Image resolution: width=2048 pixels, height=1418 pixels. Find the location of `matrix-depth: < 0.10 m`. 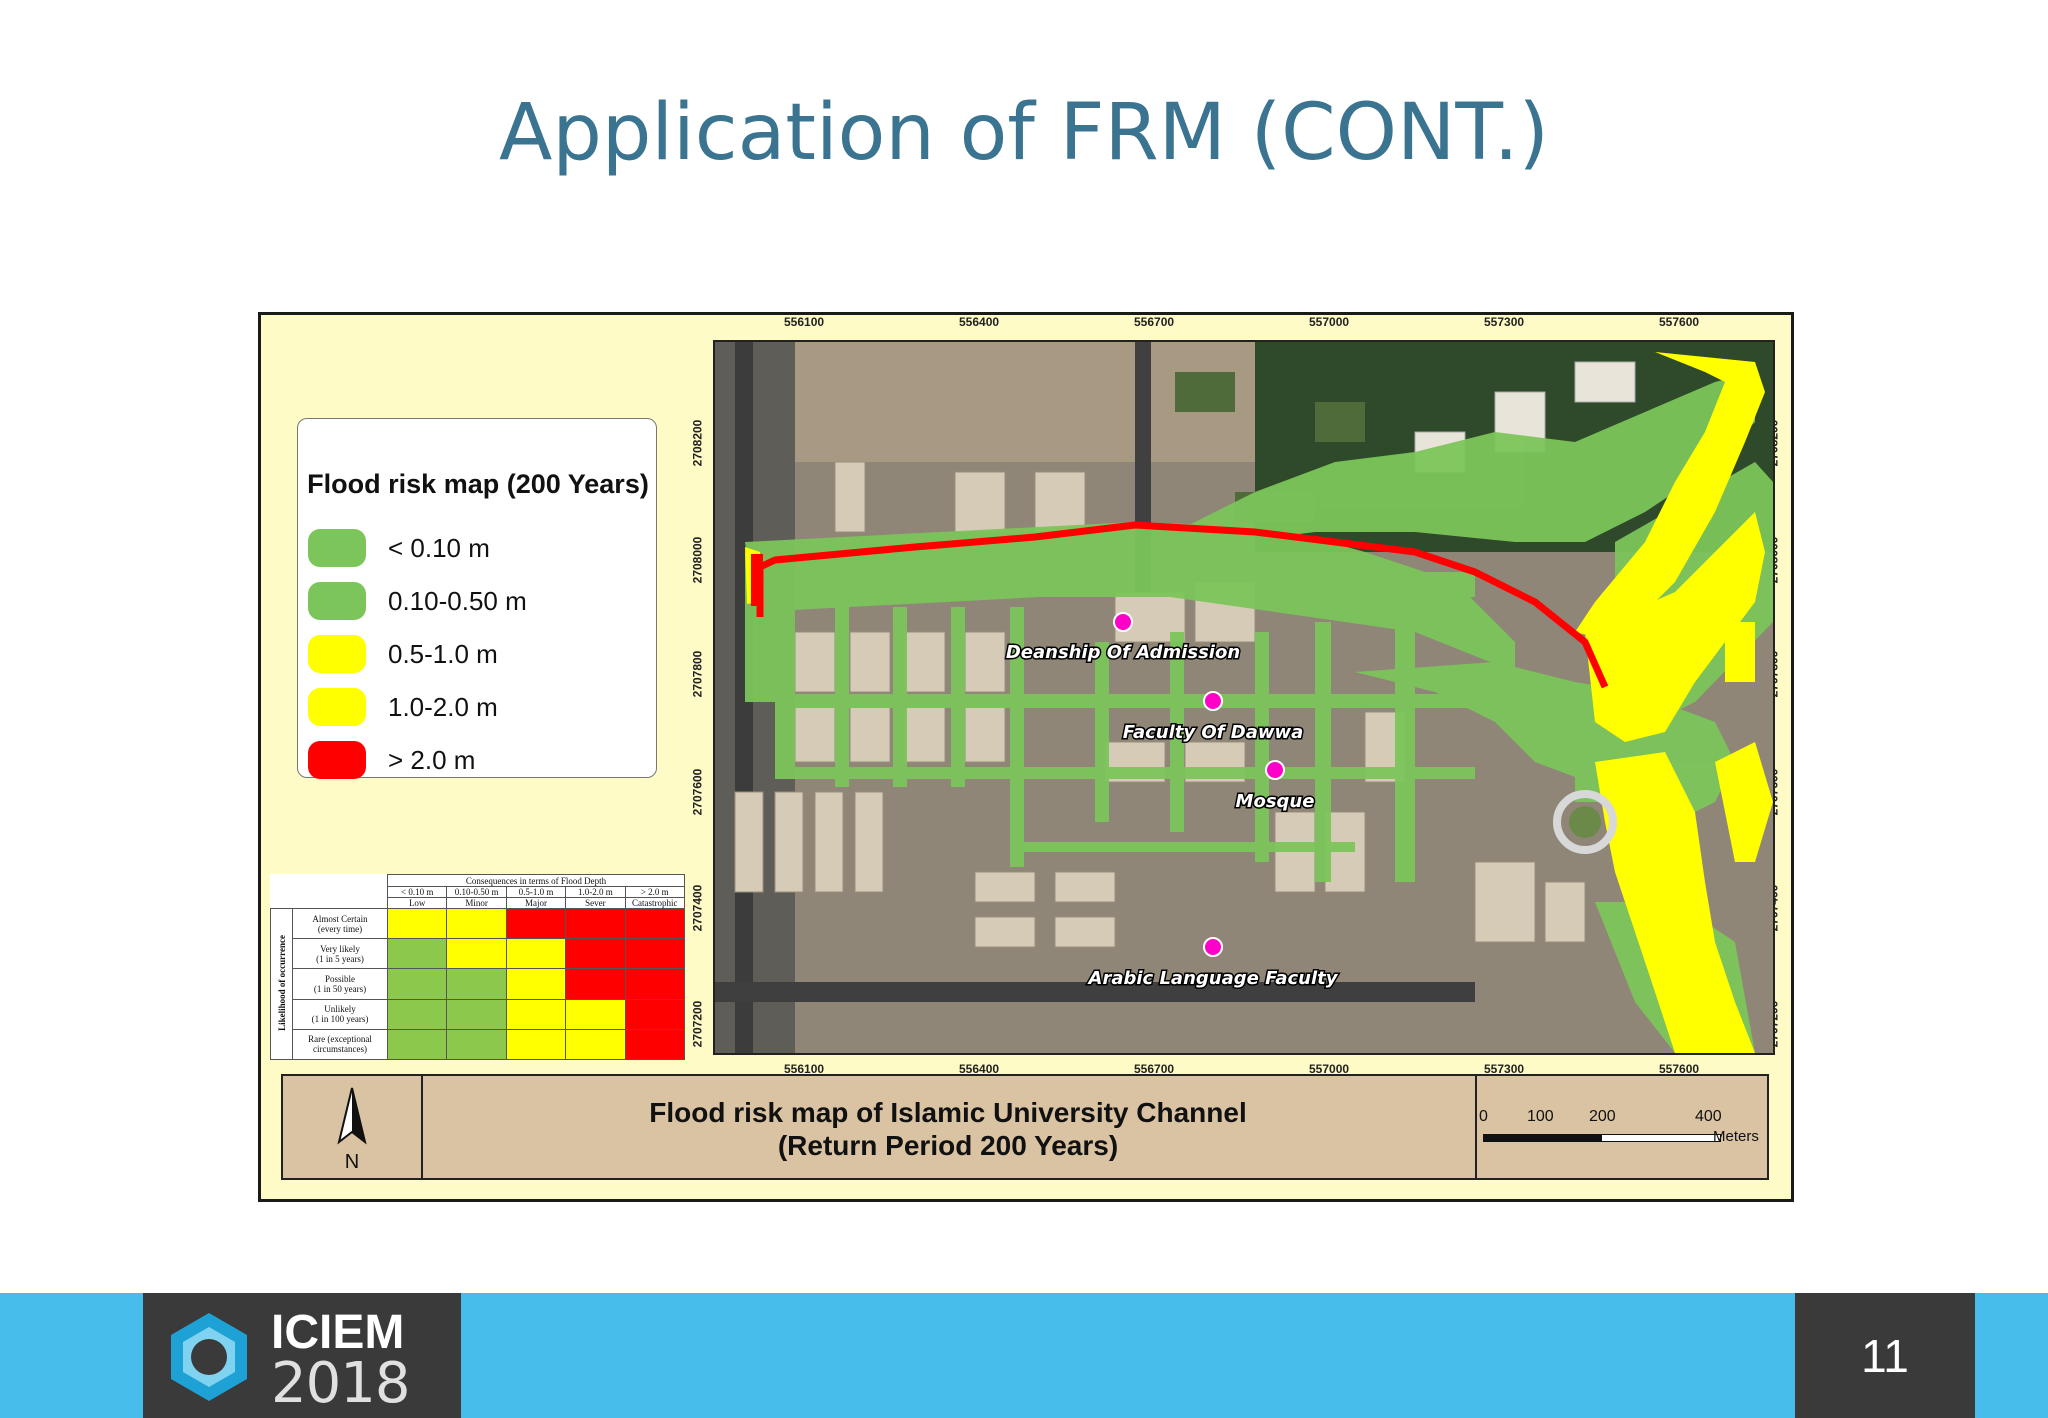

matrix-depth: < 0.10 m is located at coordinates (417, 892).